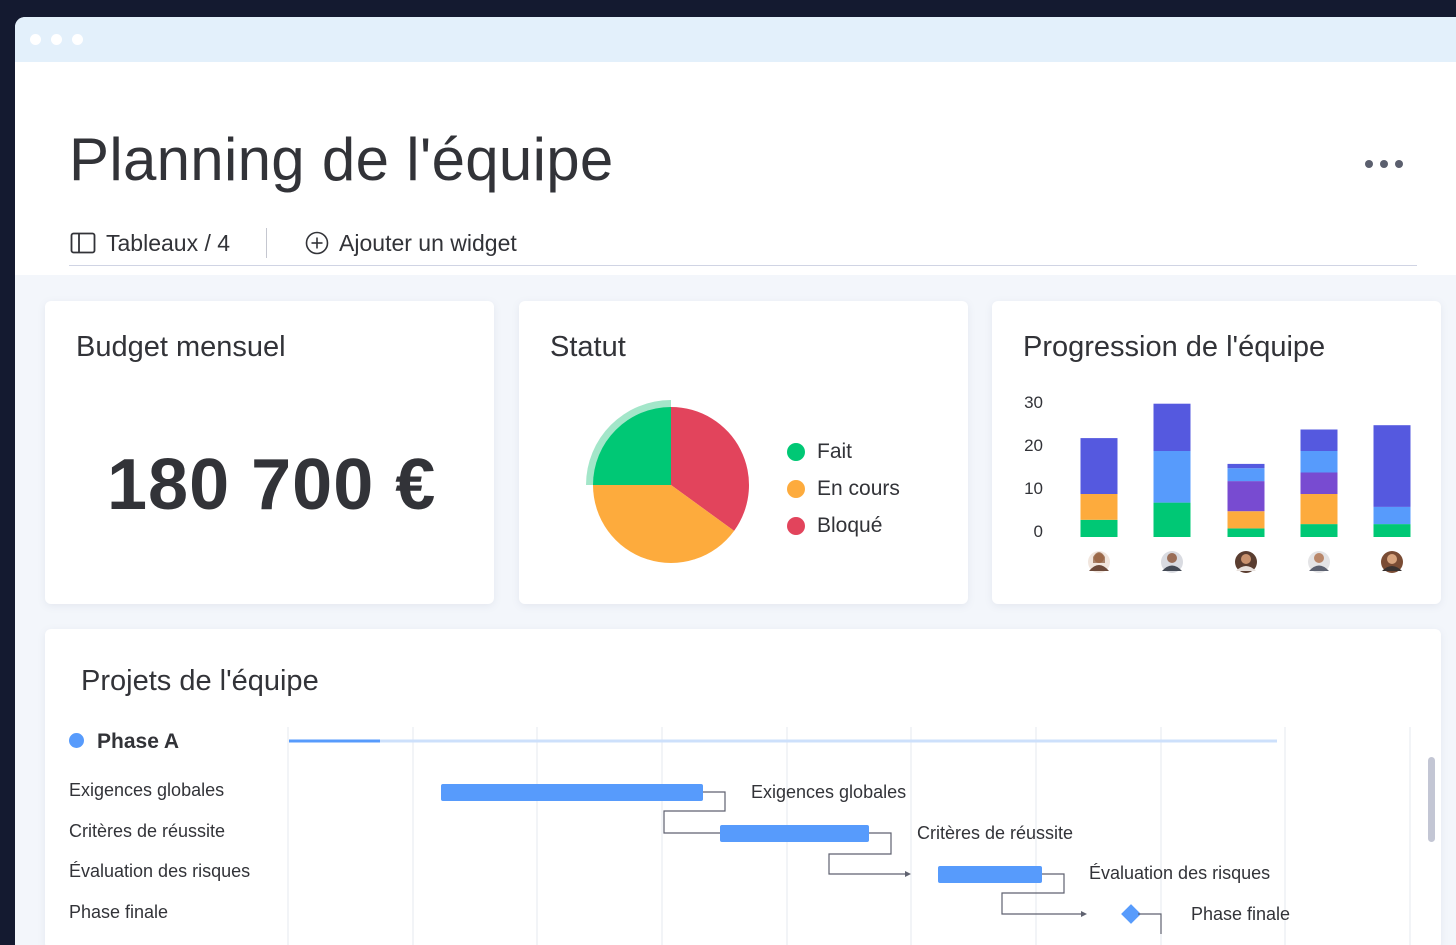  What do you see at coordinates (743, 265) in the screenshot?
I see `header-divider` at bounding box center [743, 265].